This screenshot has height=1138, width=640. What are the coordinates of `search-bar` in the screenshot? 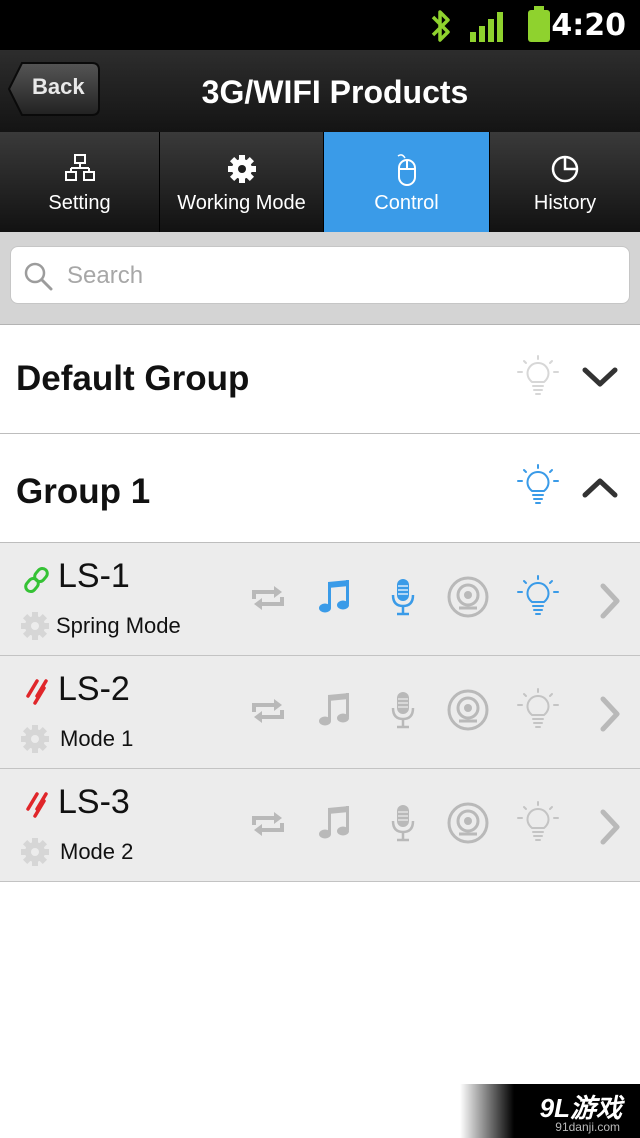 It's located at (320, 278).